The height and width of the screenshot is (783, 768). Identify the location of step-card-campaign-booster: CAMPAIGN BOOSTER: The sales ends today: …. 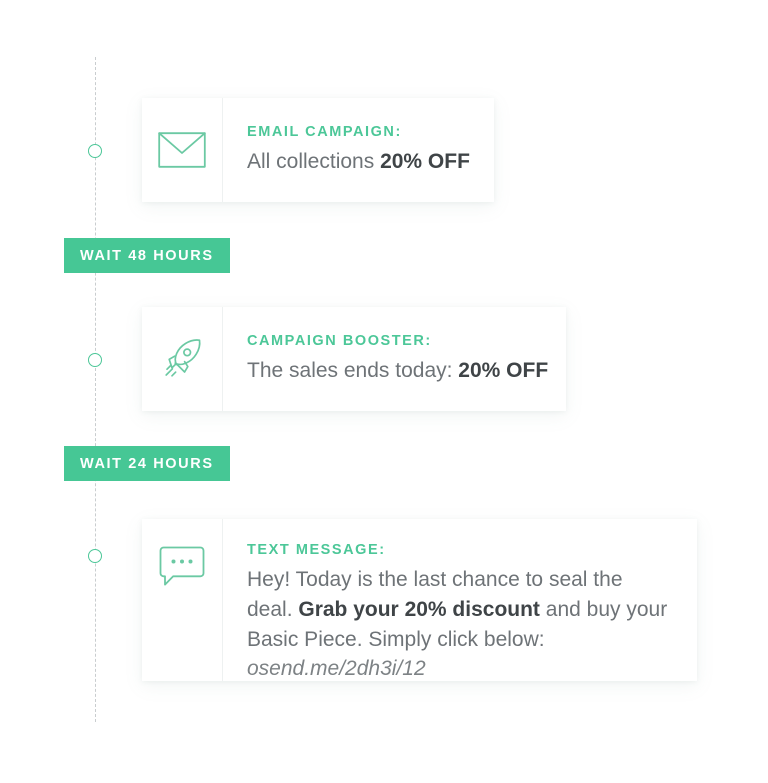
(354, 359).